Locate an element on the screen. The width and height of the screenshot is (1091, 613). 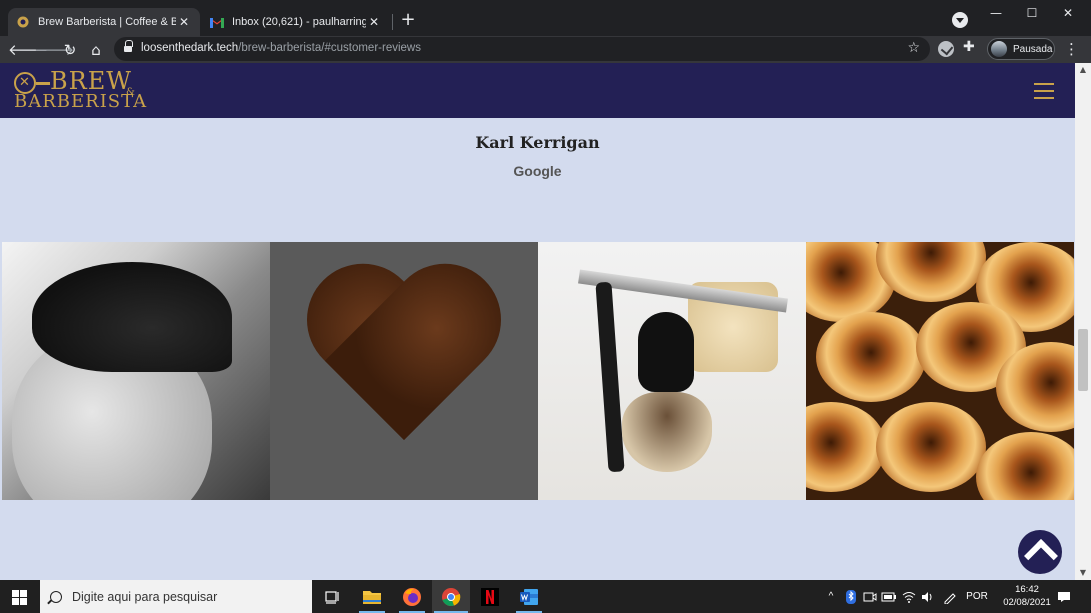
gmail-icon is located at coordinates (217, 22).